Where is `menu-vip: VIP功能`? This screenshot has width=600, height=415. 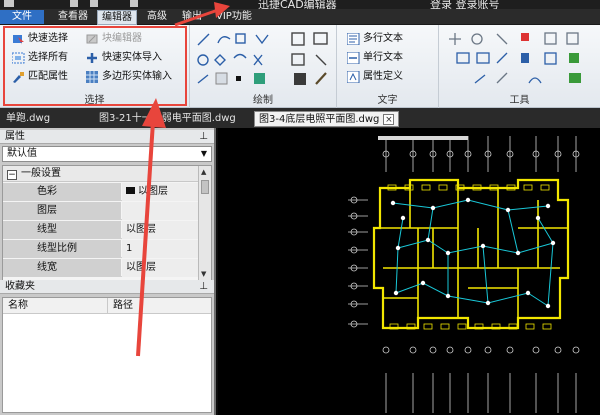 menu-vip: VIP功能 is located at coordinates (234, 17).